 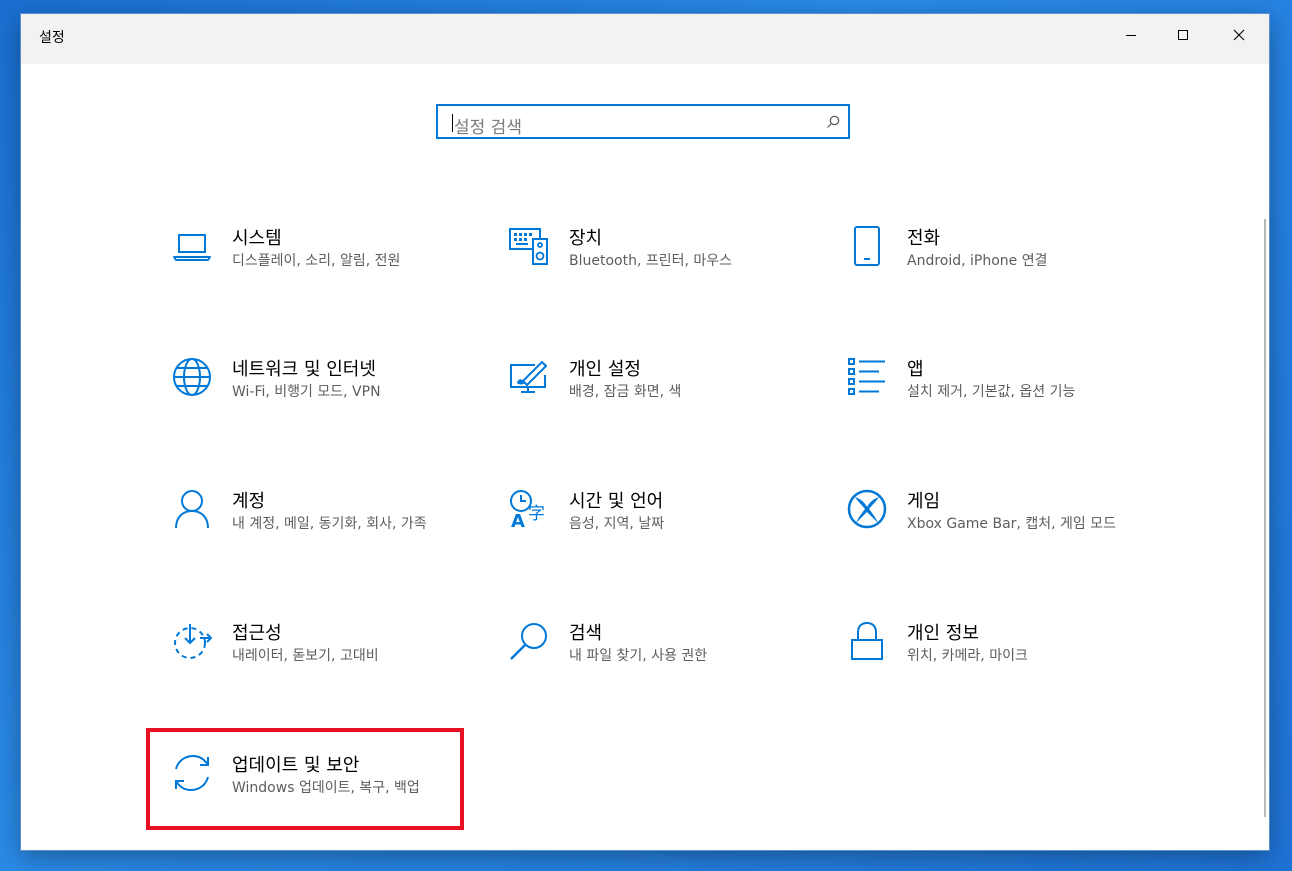 What do you see at coordinates (867, 246) in the screenshot?
I see `phone-icon` at bounding box center [867, 246].